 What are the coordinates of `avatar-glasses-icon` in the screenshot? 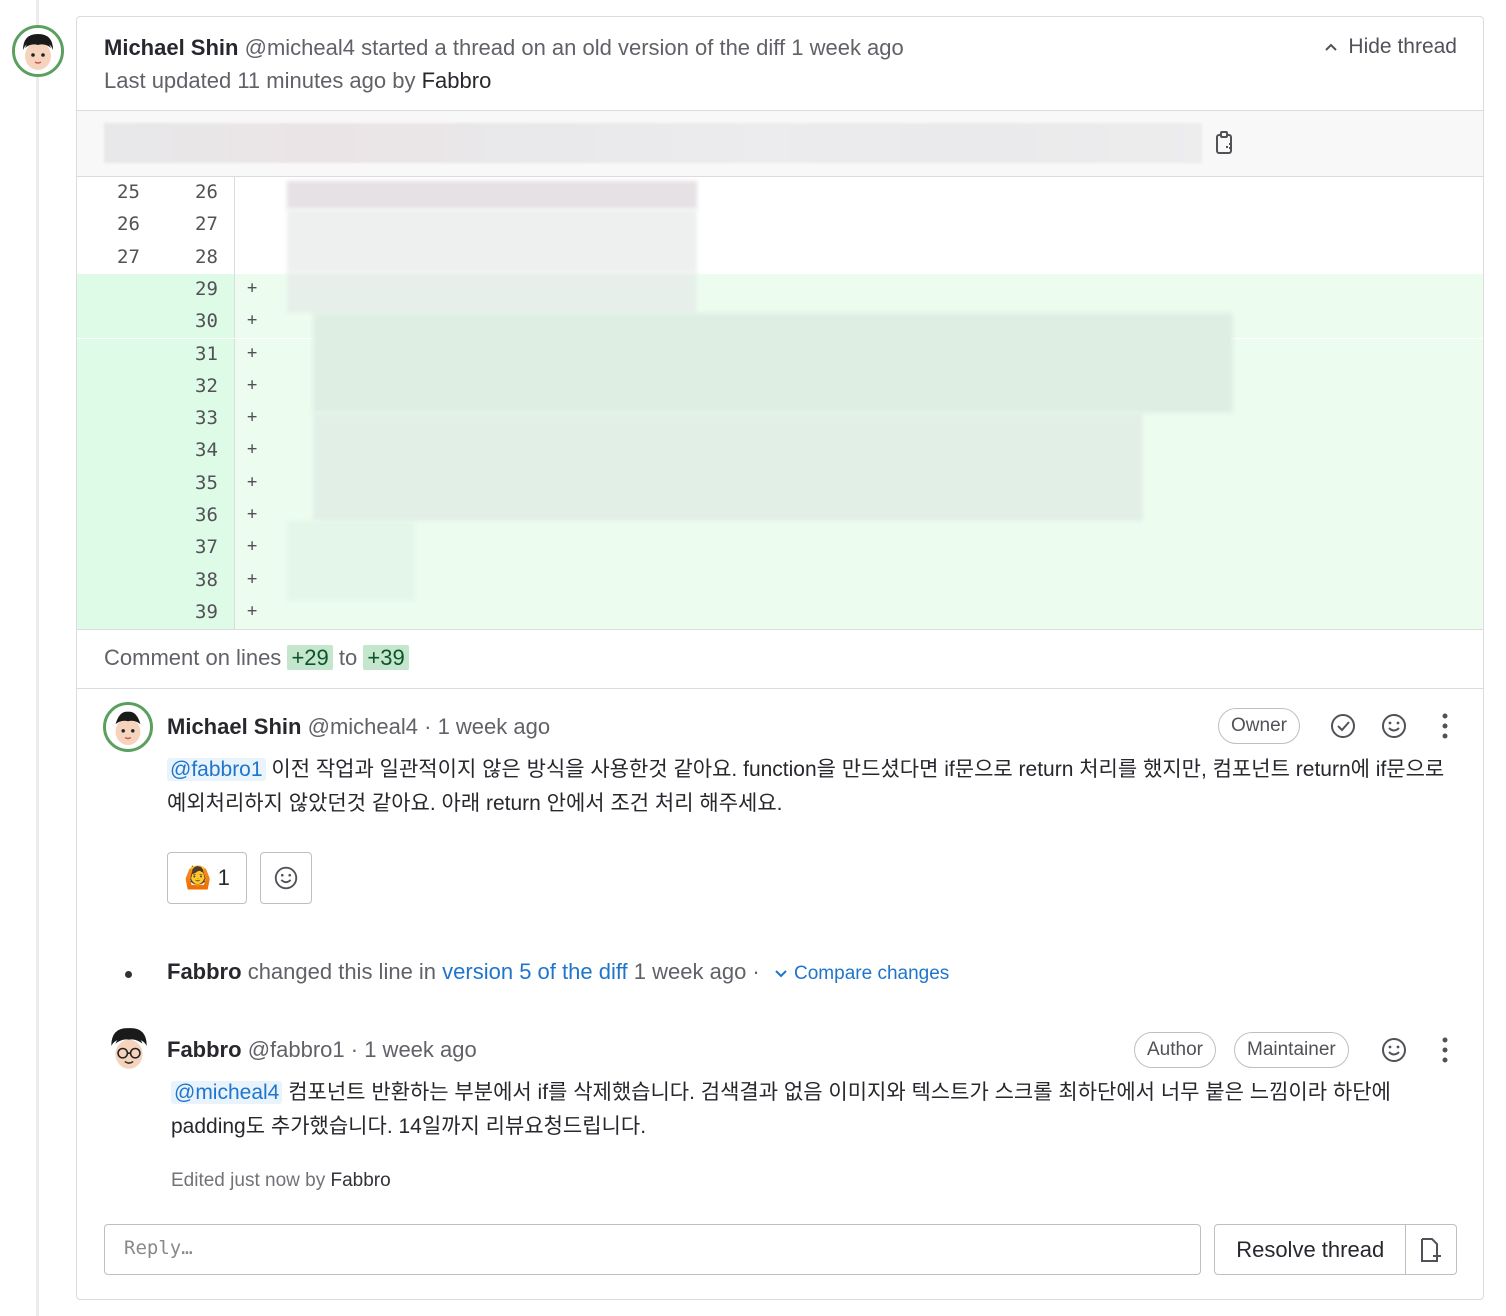 It's located at (129, 1049).